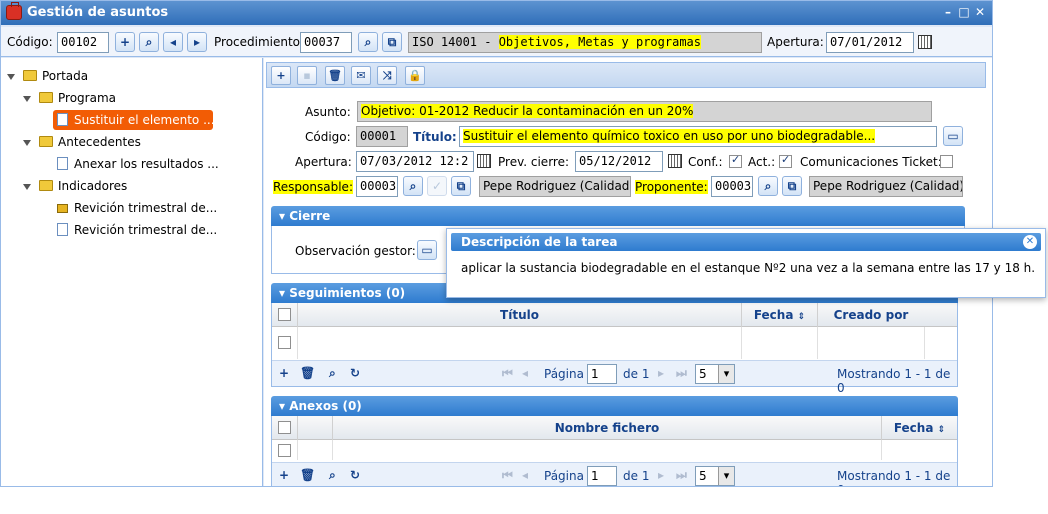  Describe the element at coordinates (555, 186) in the screenshot. I see `responsable-name-field: Pepe Rodriguez (Calidad)` at that location.